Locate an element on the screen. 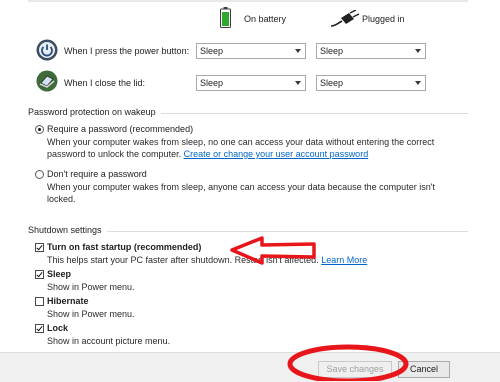 This screenshot has height=382, width=500. lock-checkbox is located at coordinates (39, 328).